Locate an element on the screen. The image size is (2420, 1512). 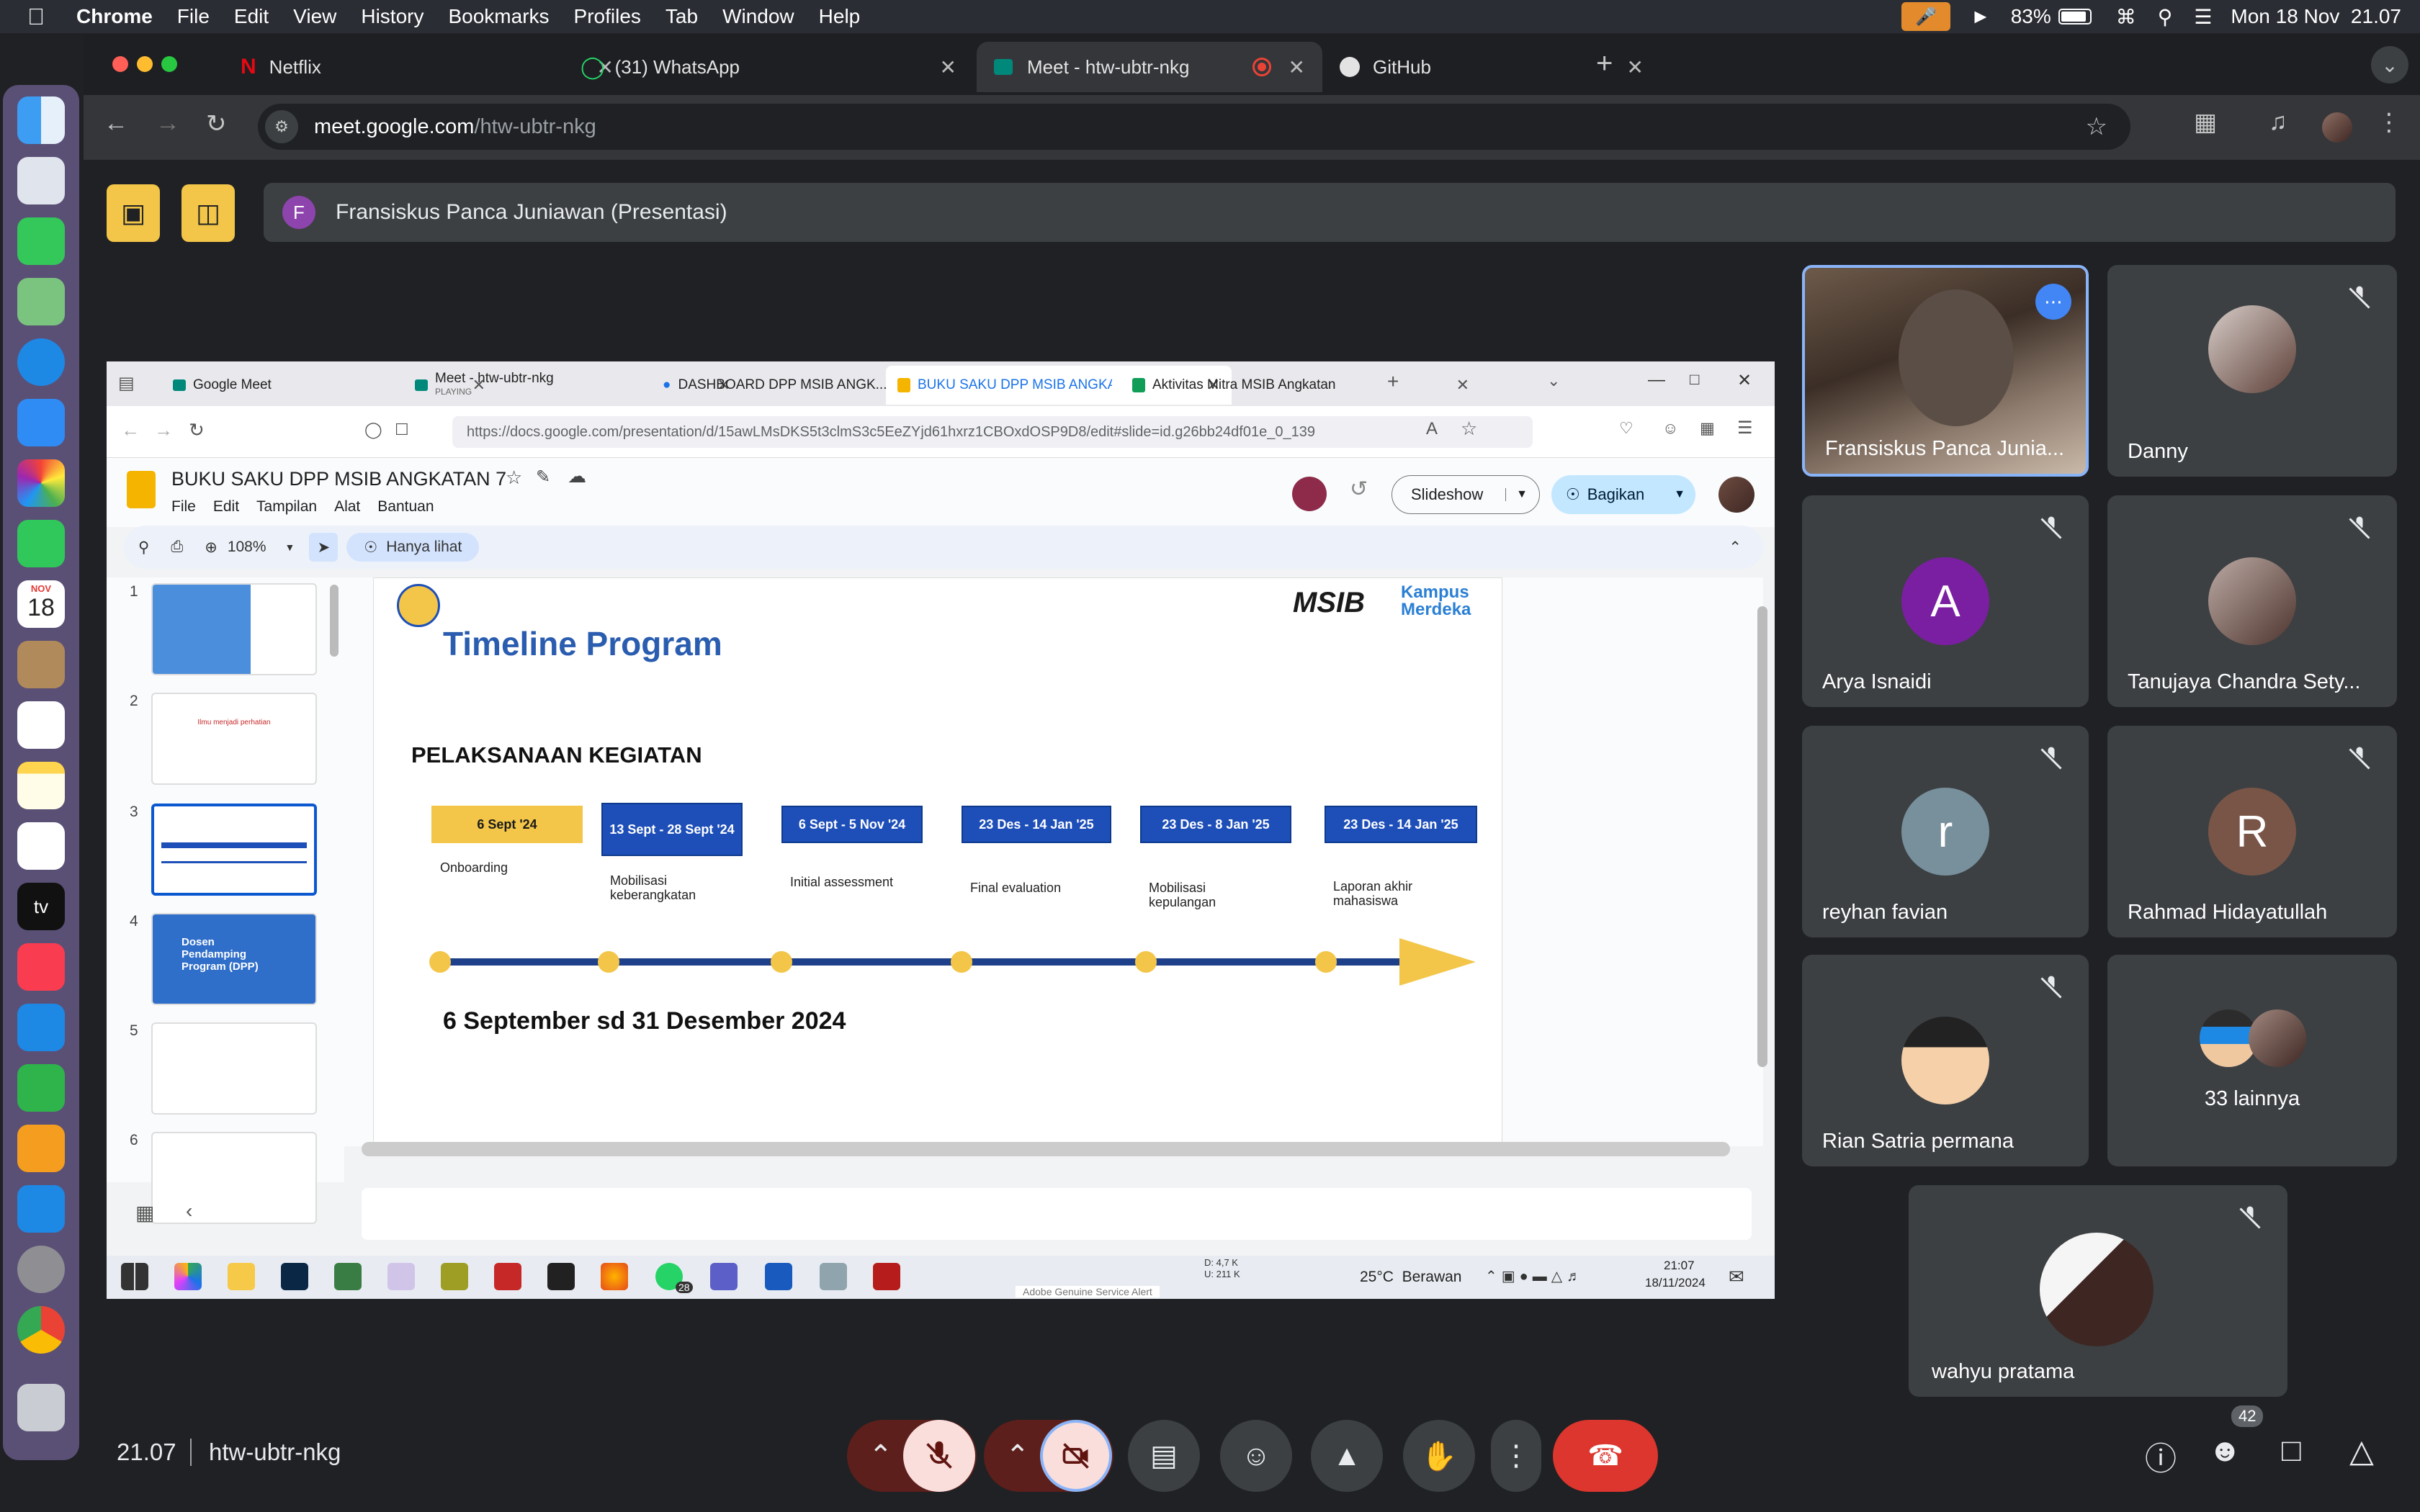
meet-present-icon is located at coordinates (1309, 494).